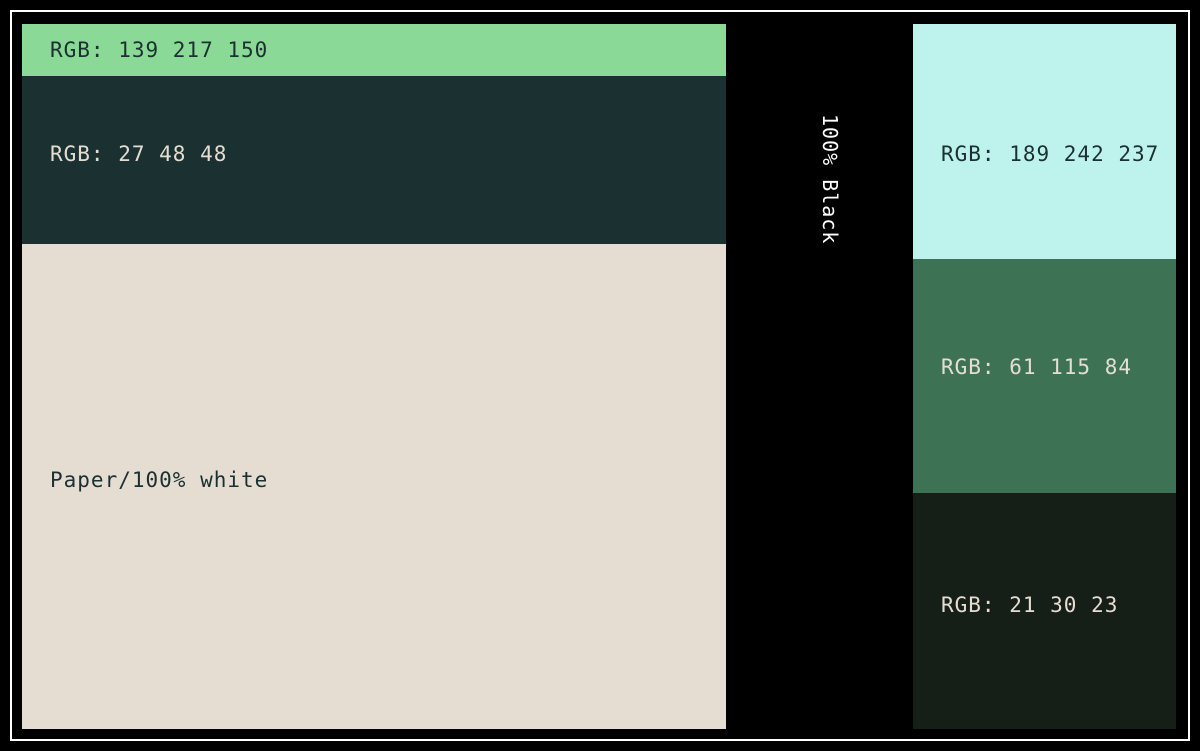 This screenshot has width=1200, height=751. Describe the element at coordinates (374, 160) in the screenshot. I see `swatch-dark-teal: RGB: 27 48 48` at that location.